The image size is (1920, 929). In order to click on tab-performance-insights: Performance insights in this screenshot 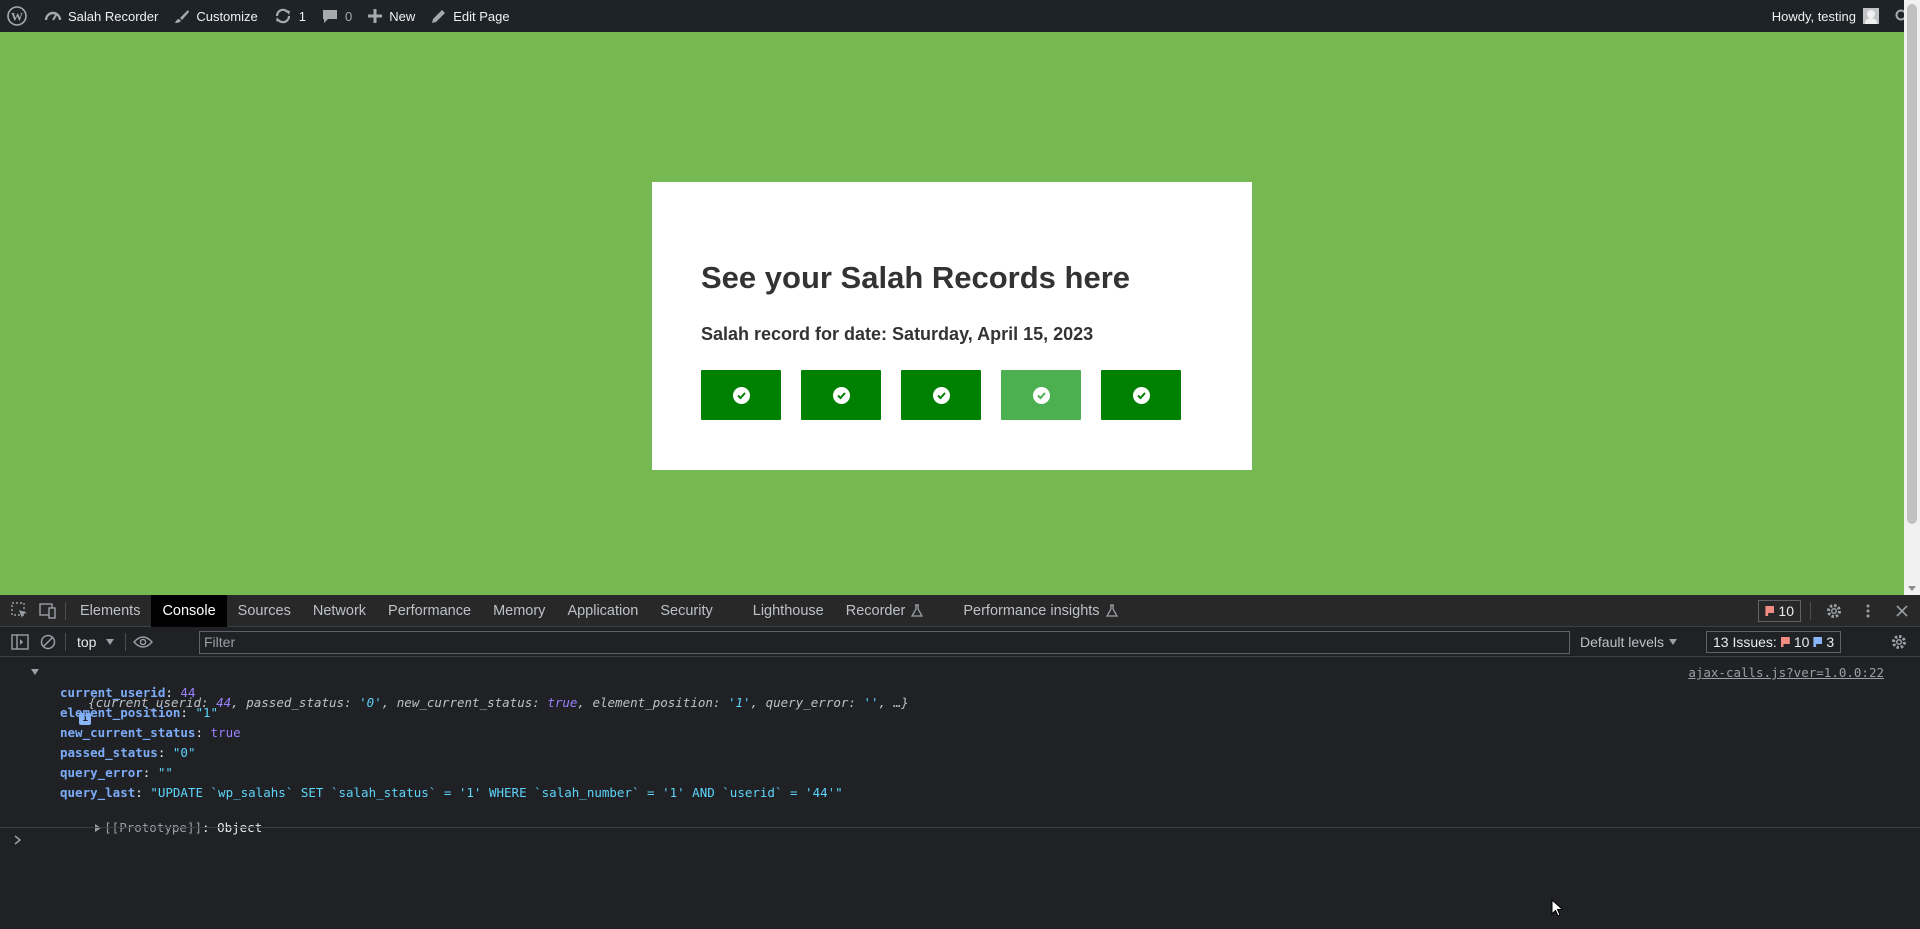, I will do `click(1040, 611)`.